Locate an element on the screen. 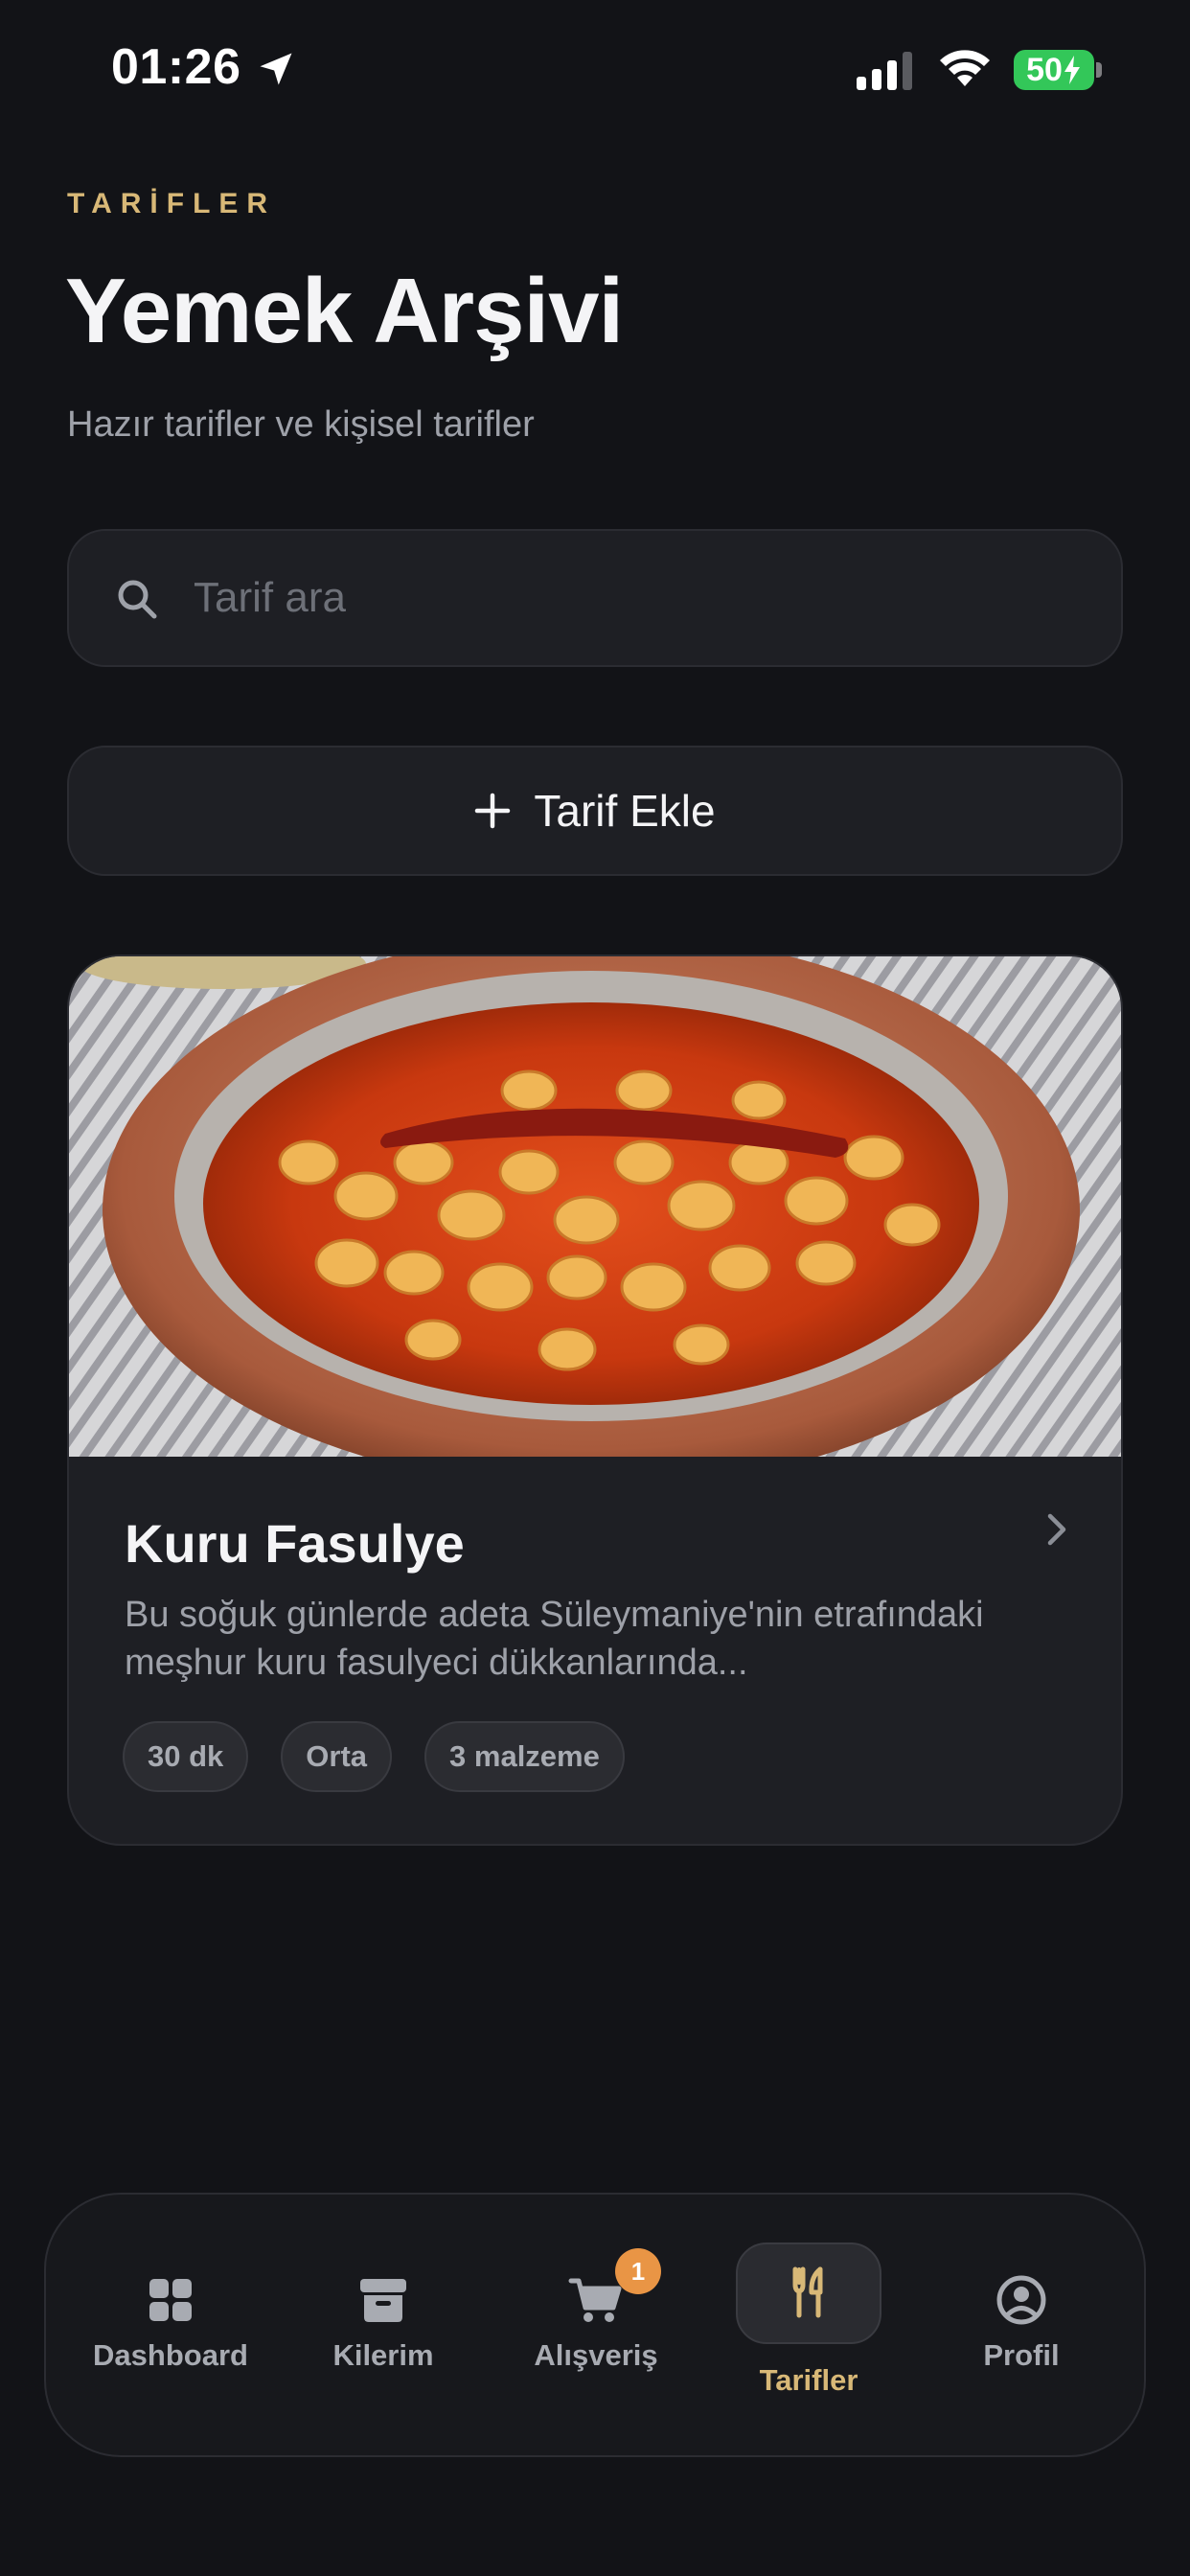  tag-difficulty: Orta is located at coordinates (337, 1756).